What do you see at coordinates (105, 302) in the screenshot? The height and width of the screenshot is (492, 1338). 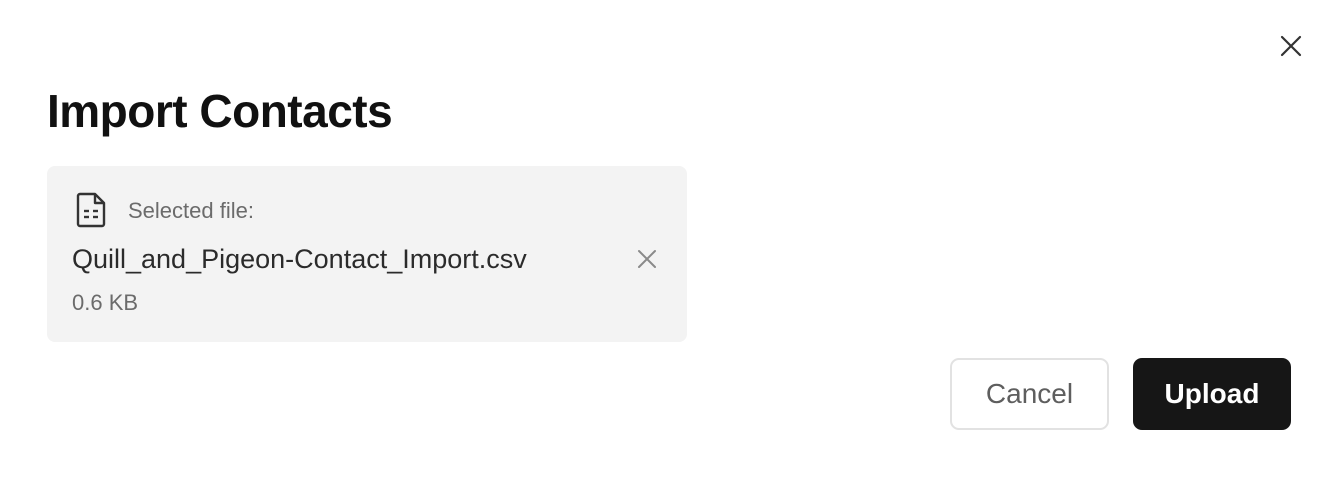 I see `file-size: 0.6 KB` at bounding box center [105, 302].